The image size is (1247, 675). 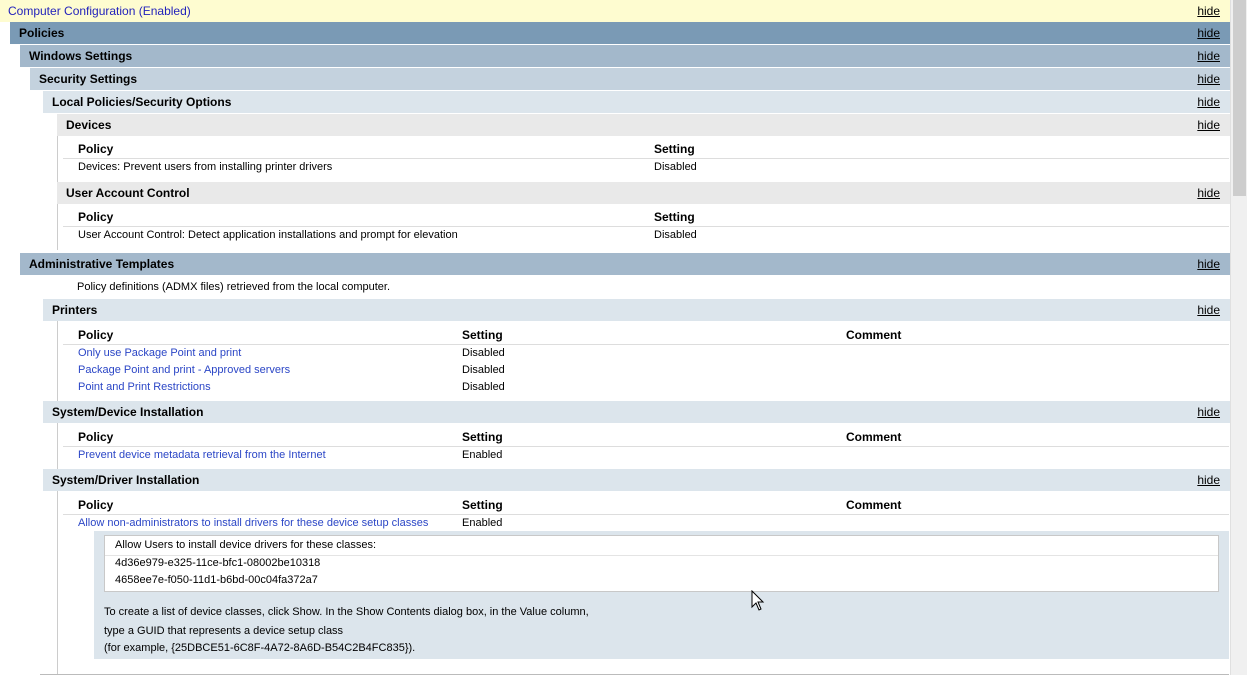 What do you see at coordinates (88, 79) in the screenshot?
I see `section-title-security-settings: Security Settings` at bounding box center [88, 79].